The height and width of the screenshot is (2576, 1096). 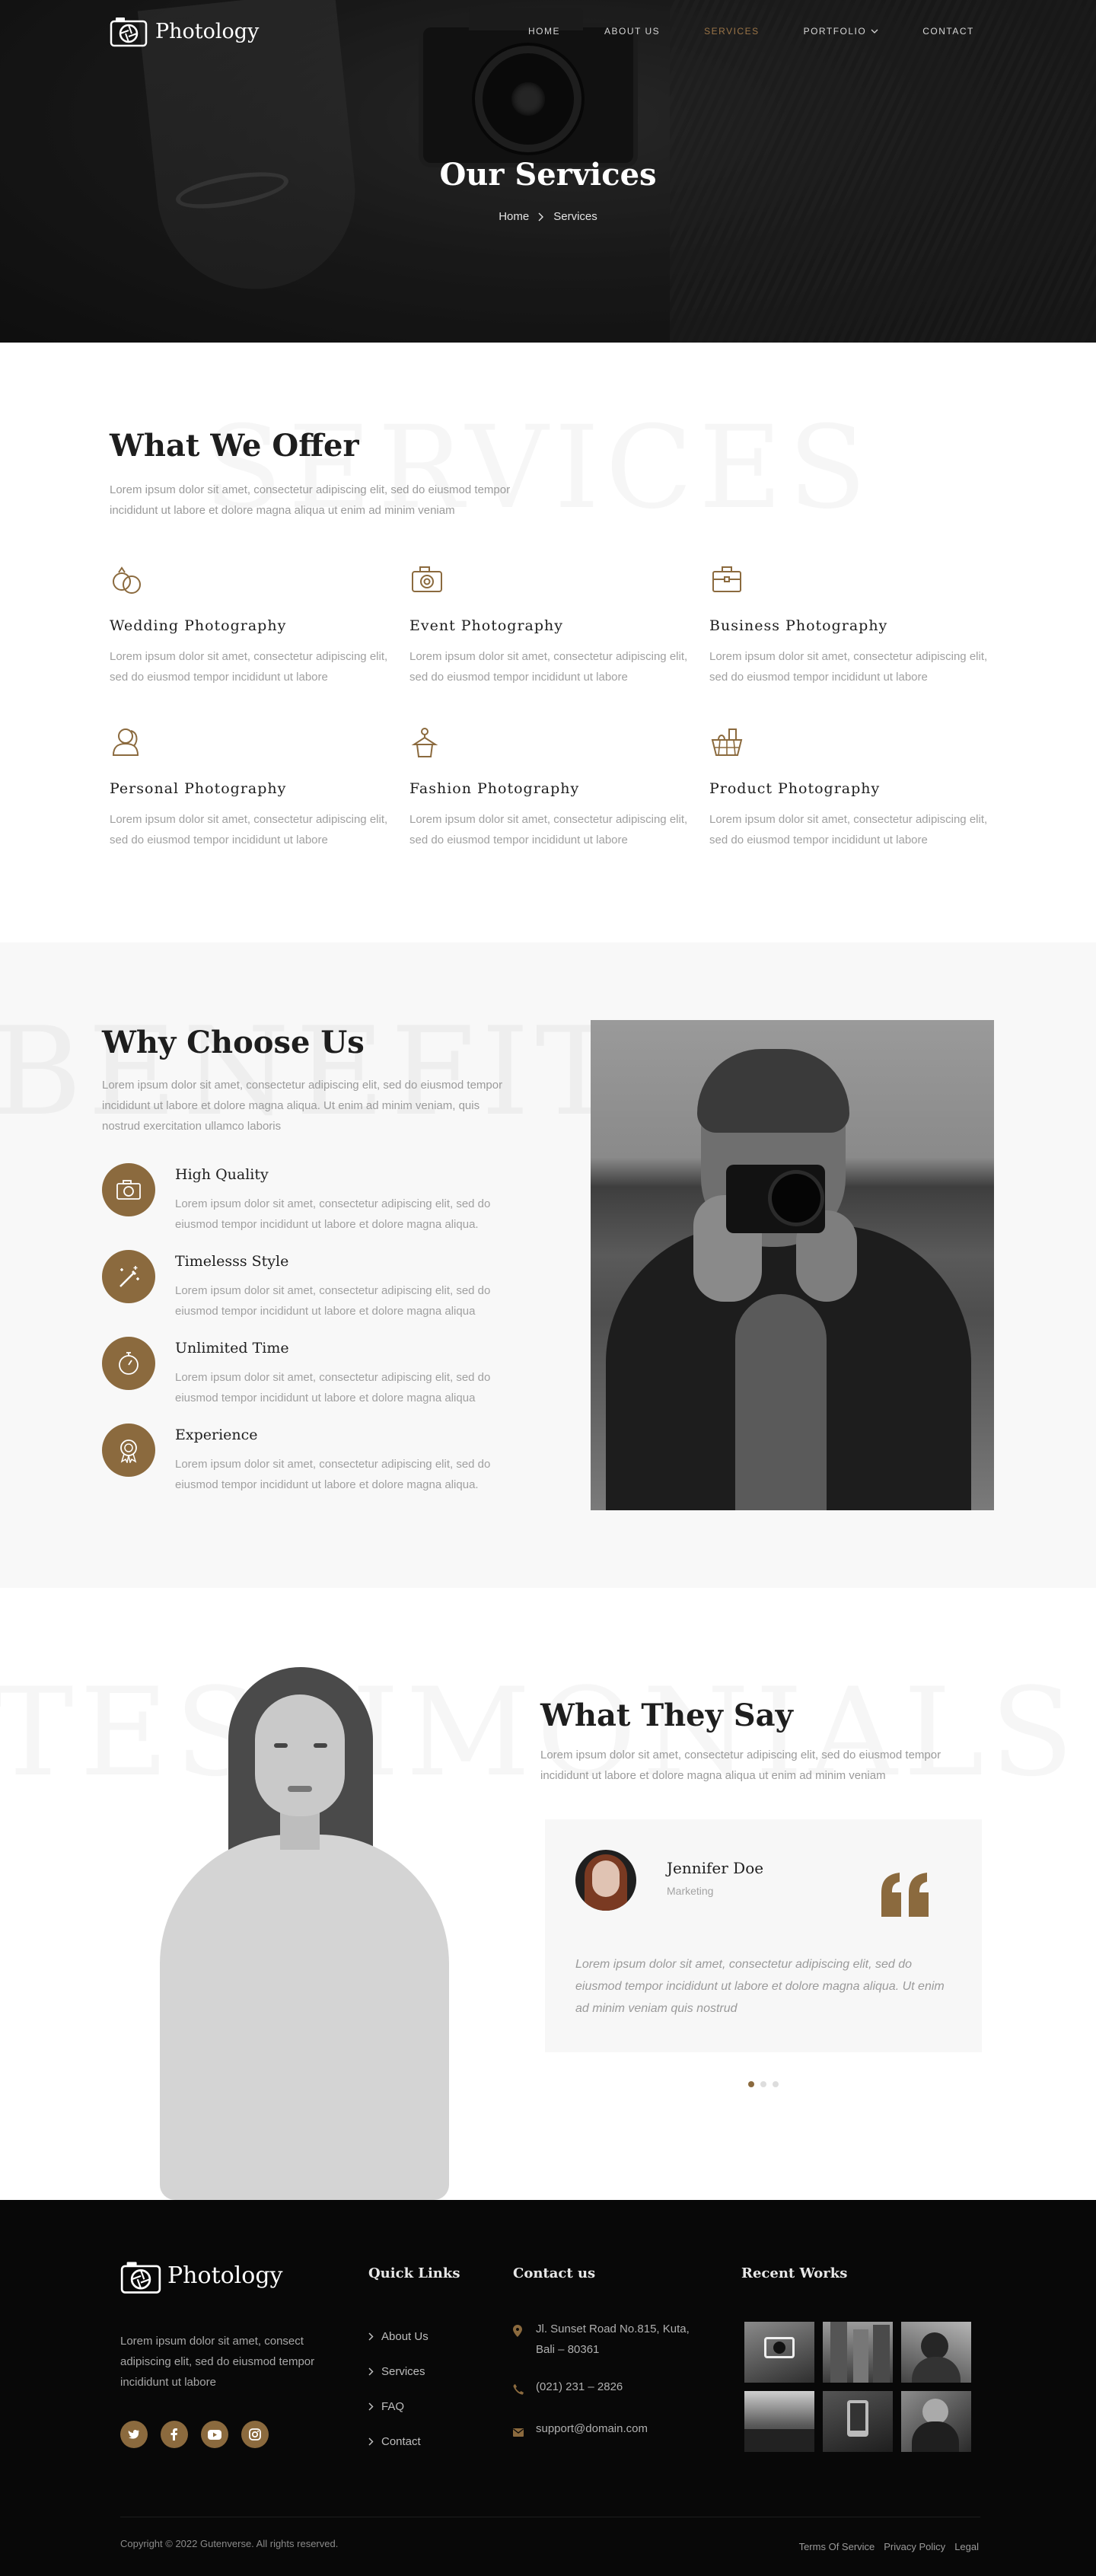 What do you see at coordinates (184, 31) in the screenshot?
I see `site-logo: Photology` at bounding box center [184, 31].